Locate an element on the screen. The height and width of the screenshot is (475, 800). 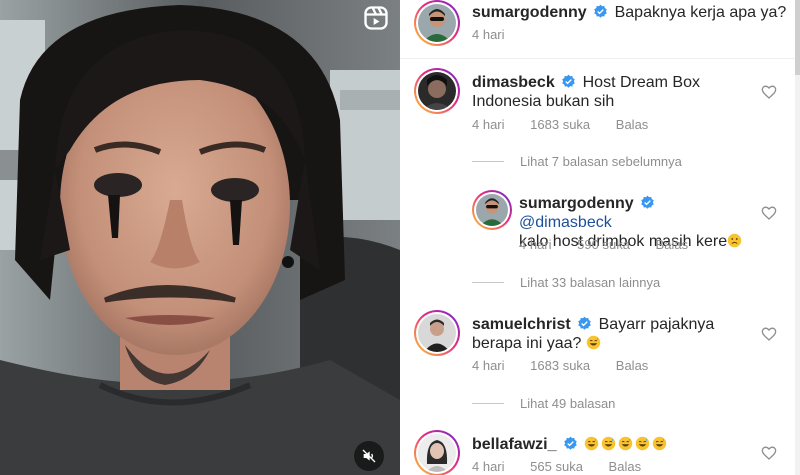
view-previous-replies-link: Lihat 7 balasan sebelumnya is located at coordinates (577, 161).